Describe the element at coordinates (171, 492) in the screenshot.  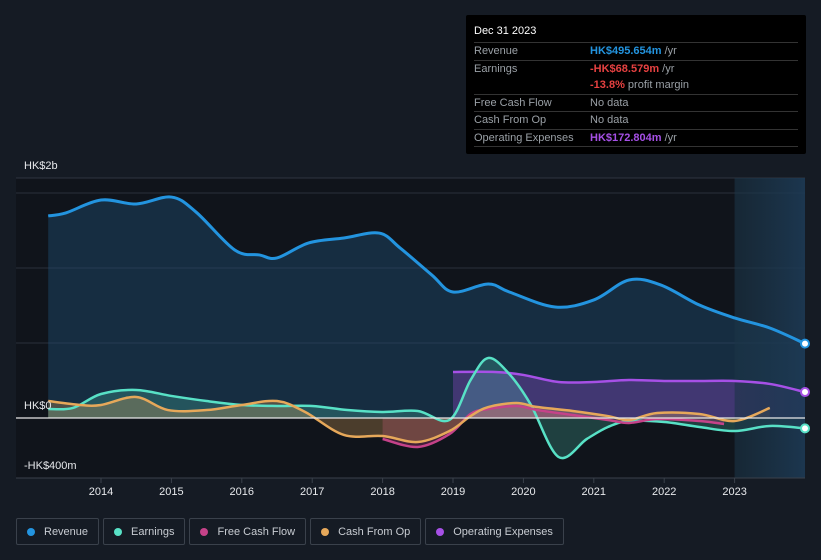
I see `x-tick-label: 2015` at that location.